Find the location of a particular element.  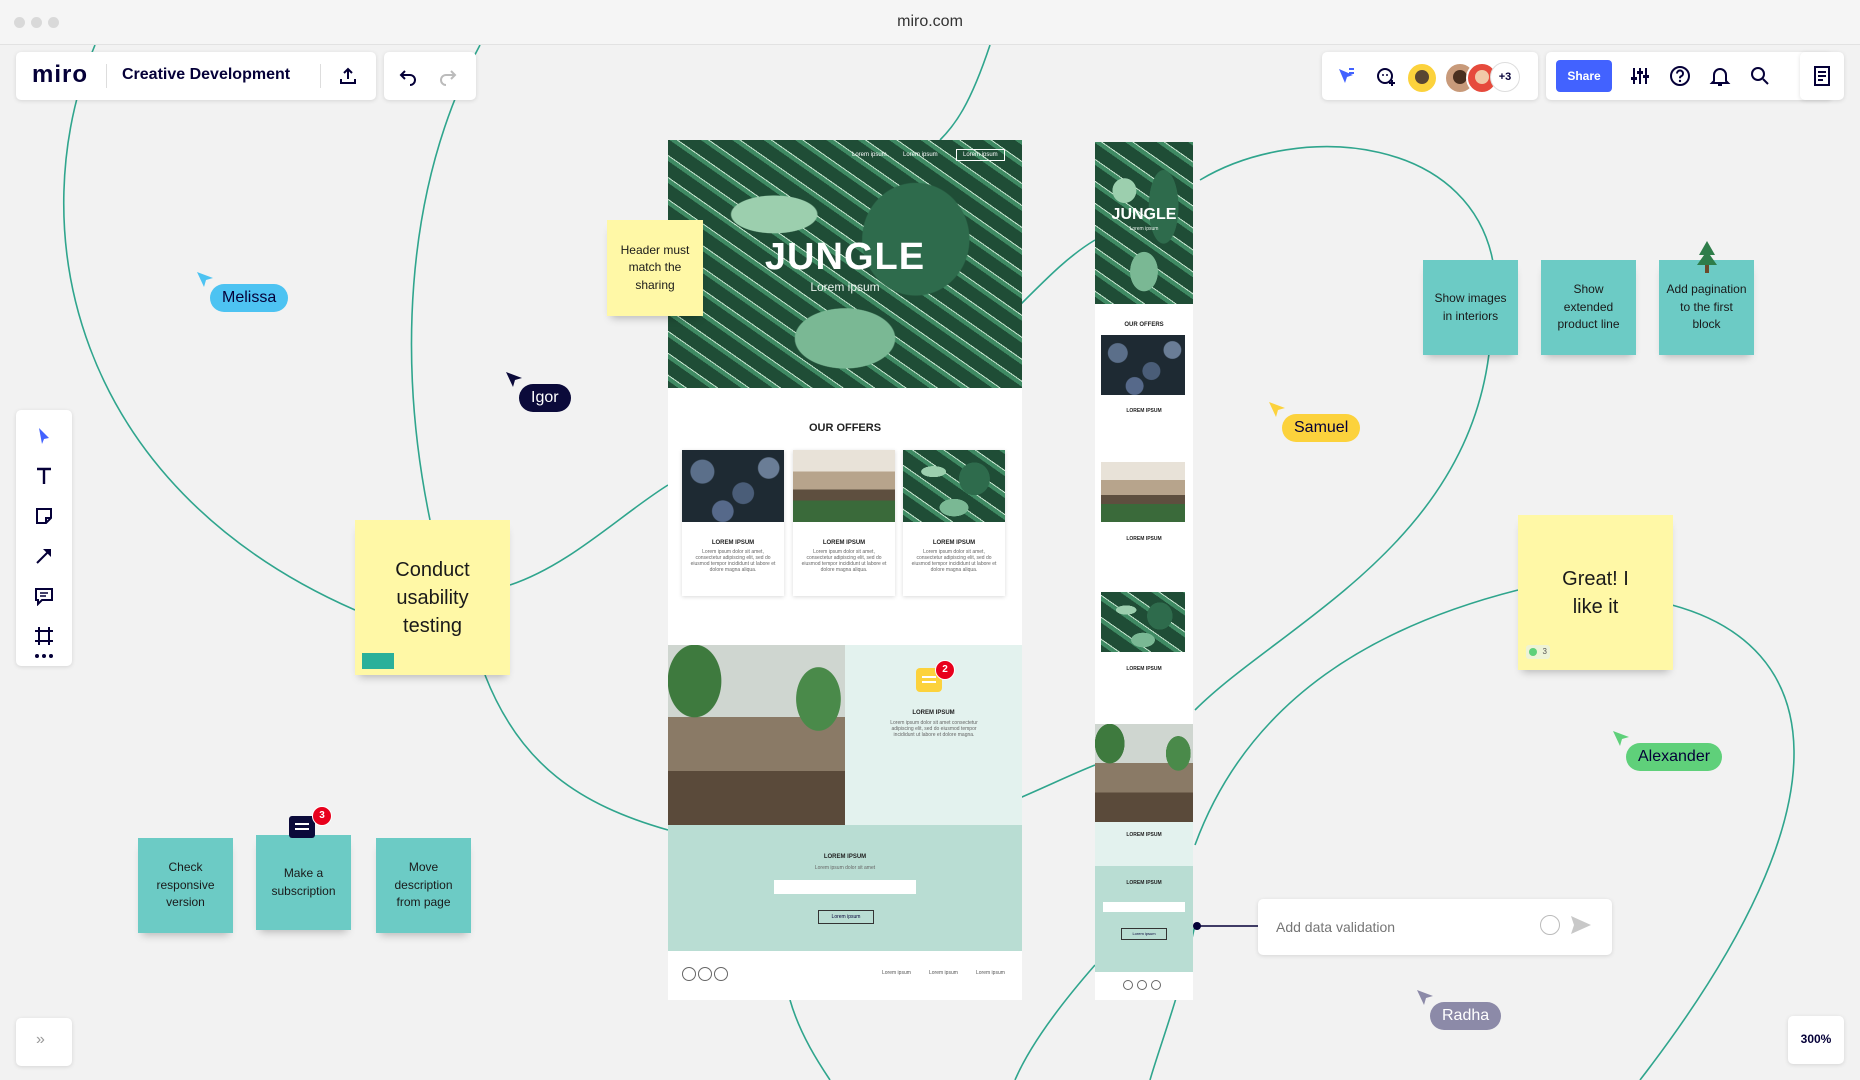

share-panel: Share is located at coordinates (1689, 76).